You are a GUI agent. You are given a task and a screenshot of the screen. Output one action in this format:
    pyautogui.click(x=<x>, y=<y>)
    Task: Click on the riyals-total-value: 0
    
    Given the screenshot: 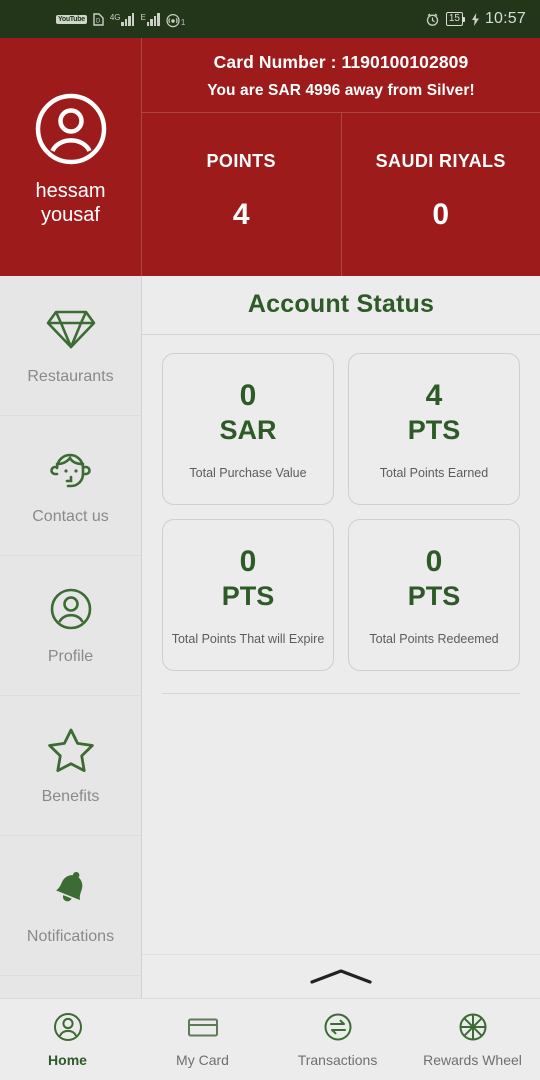 What is the action you would take?
    pyautogui.click(x=441, y=214)
    